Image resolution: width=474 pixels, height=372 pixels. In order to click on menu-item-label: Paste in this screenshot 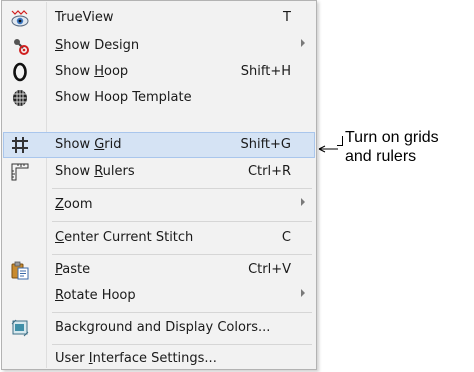, I will do `click(73, 269)`.